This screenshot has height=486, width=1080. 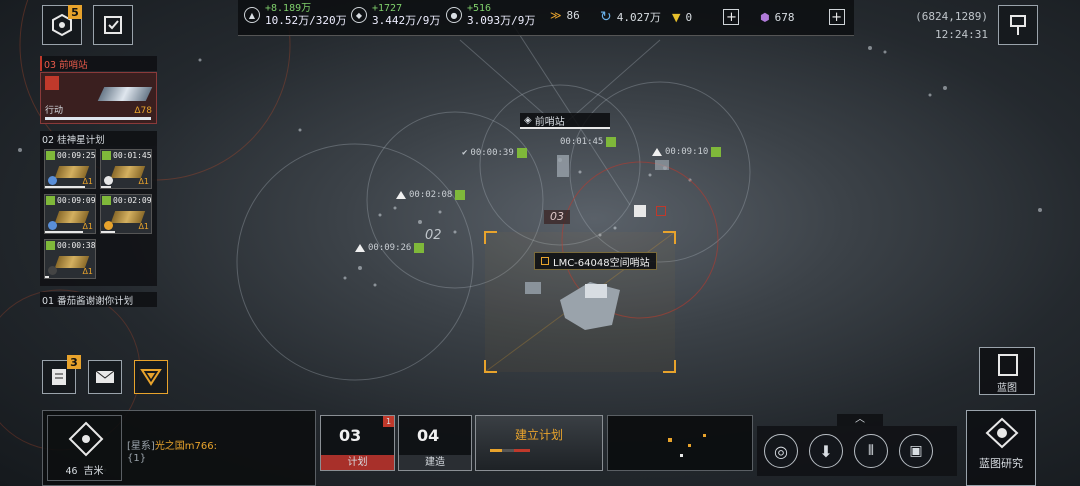 I want to click on outpost-map-label: ◈ 前哨站, so click(x=565, y=121).